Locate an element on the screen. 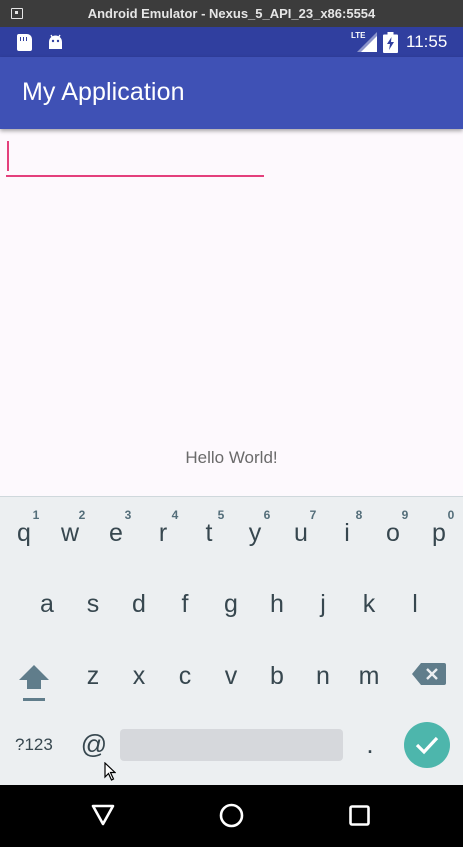 Image resolution: width=463 pixels, height=847 pixels. key-j: j is located at coordinates (323, 602).